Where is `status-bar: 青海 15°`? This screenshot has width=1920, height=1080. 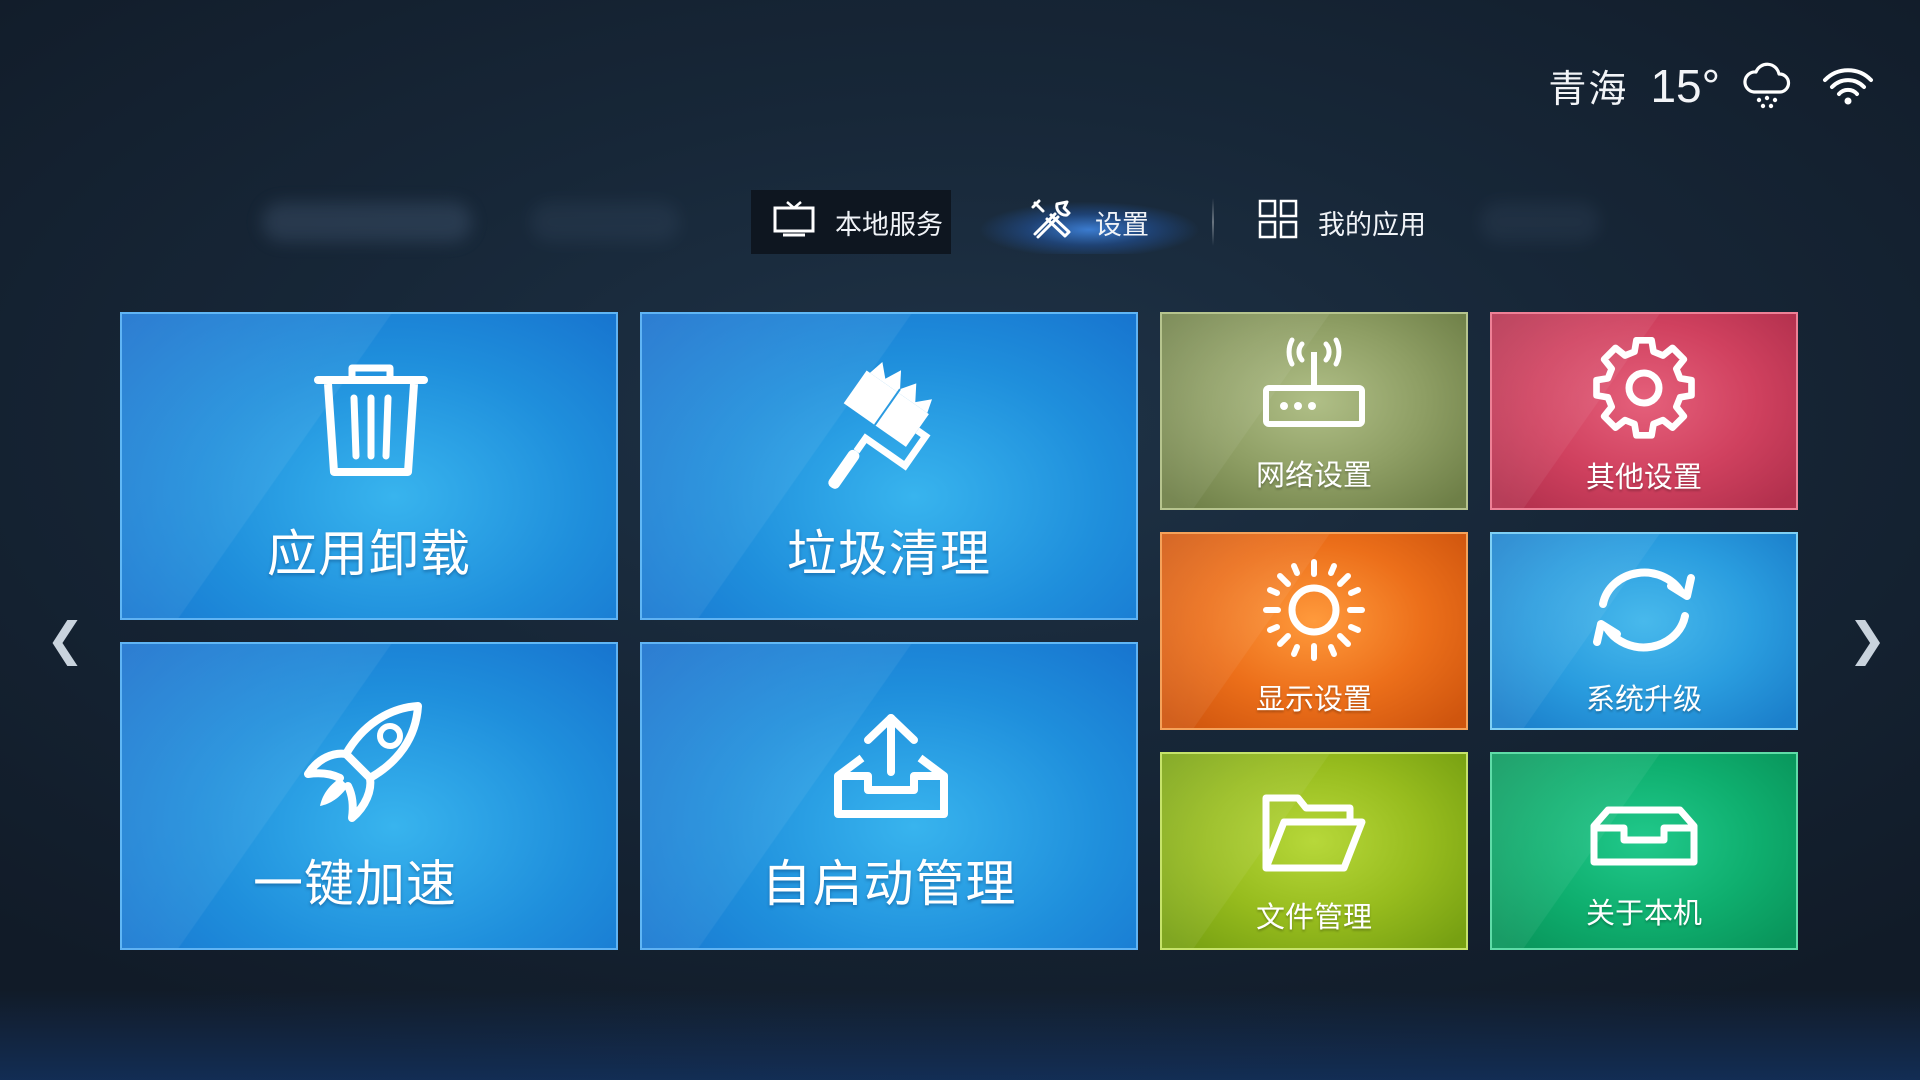
status-bar: 青海 15° is located at coordinates (1711, 85).